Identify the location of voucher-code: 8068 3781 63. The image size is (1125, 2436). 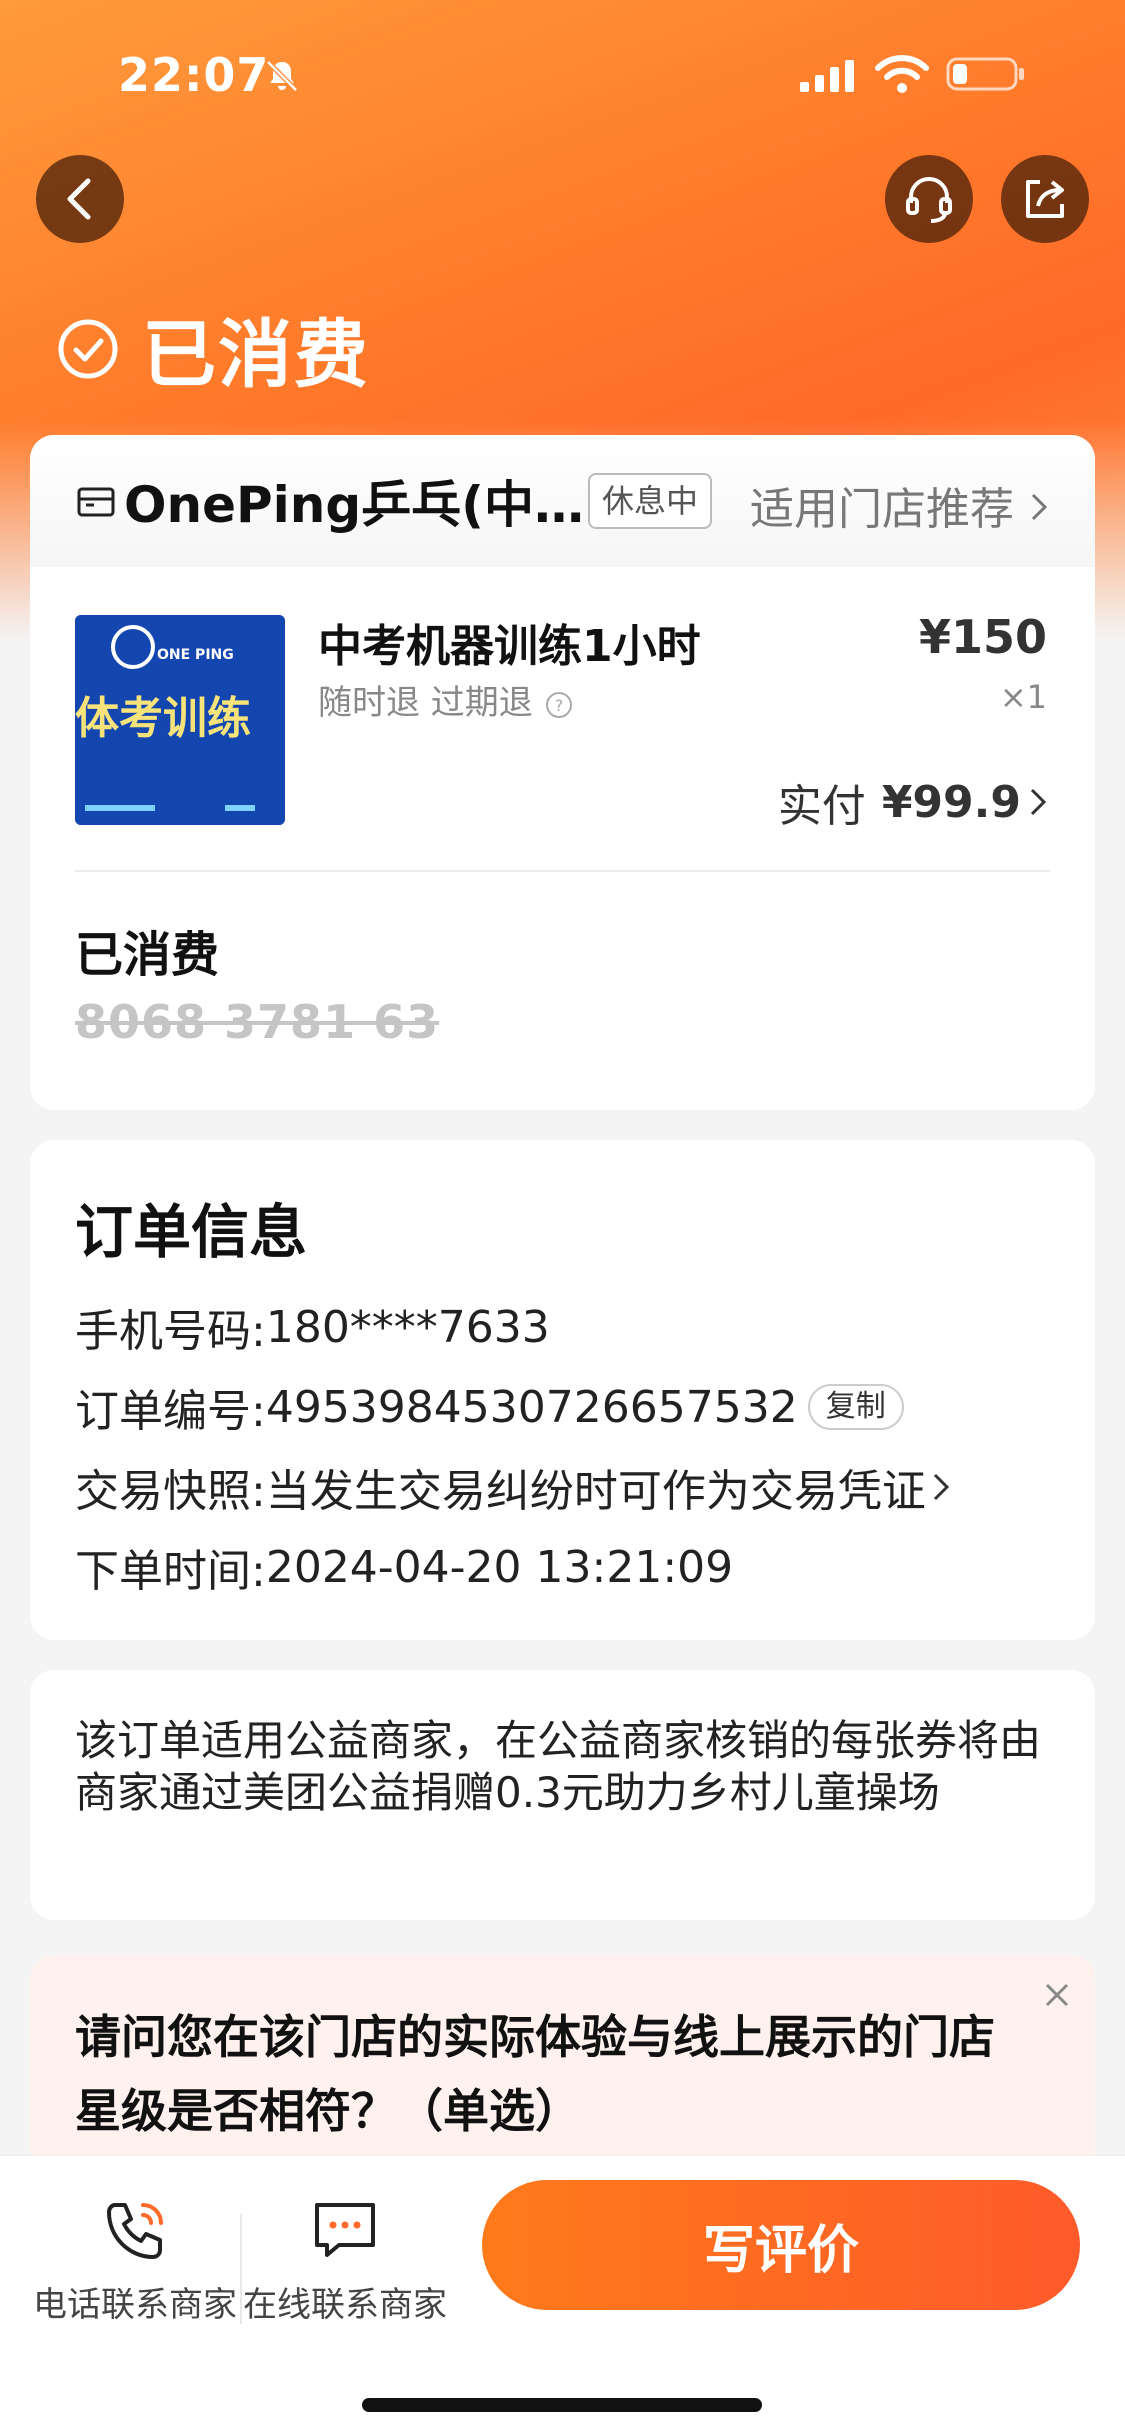
(257, 1022).